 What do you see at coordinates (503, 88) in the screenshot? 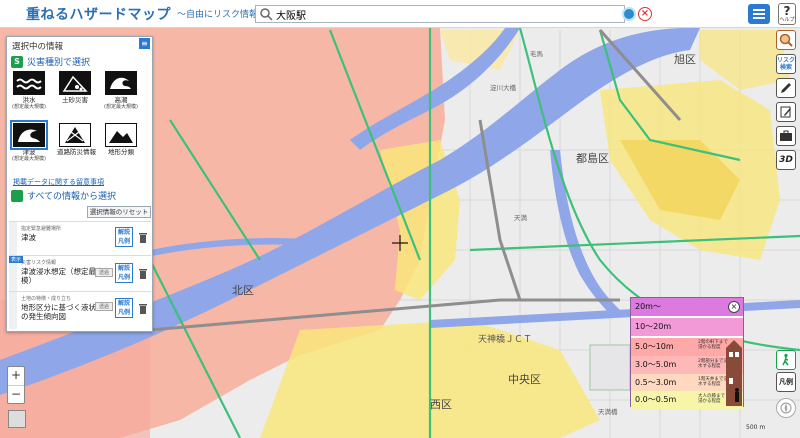
I see `map-label-yodogawa-ohashi: 淀川大橋` at bounding box center [503, 88].